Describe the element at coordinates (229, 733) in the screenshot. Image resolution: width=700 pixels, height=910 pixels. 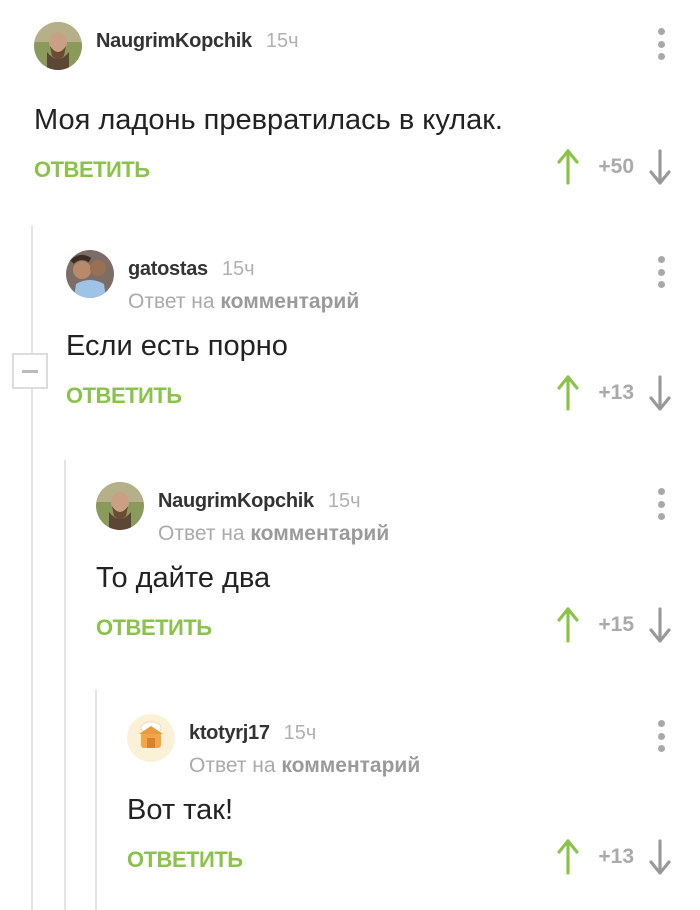
I see `username: ktotyrj17` at that location.